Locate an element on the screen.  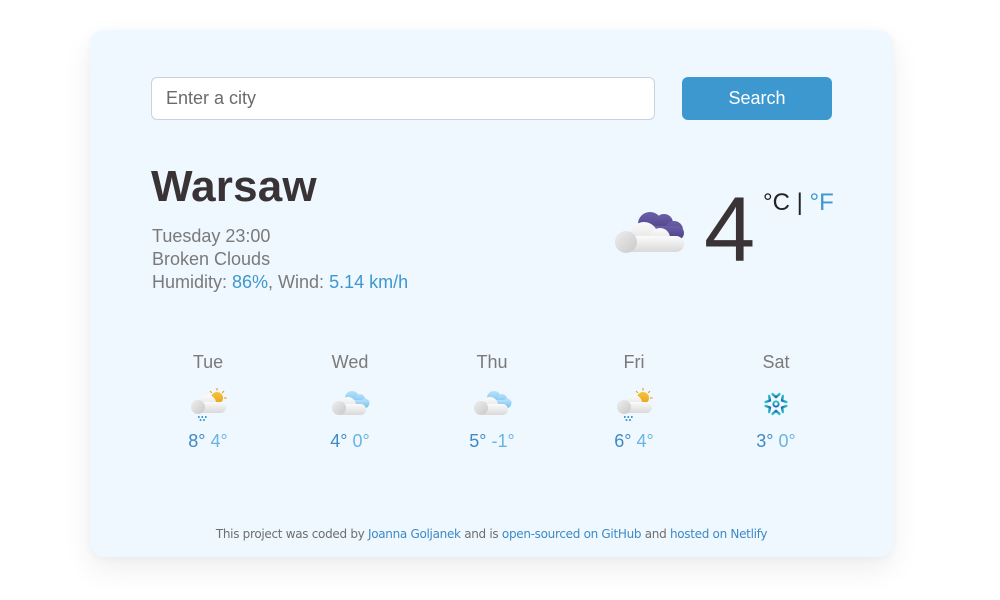
forecast-max-temp: 6° is located at coordinates (623, 441).